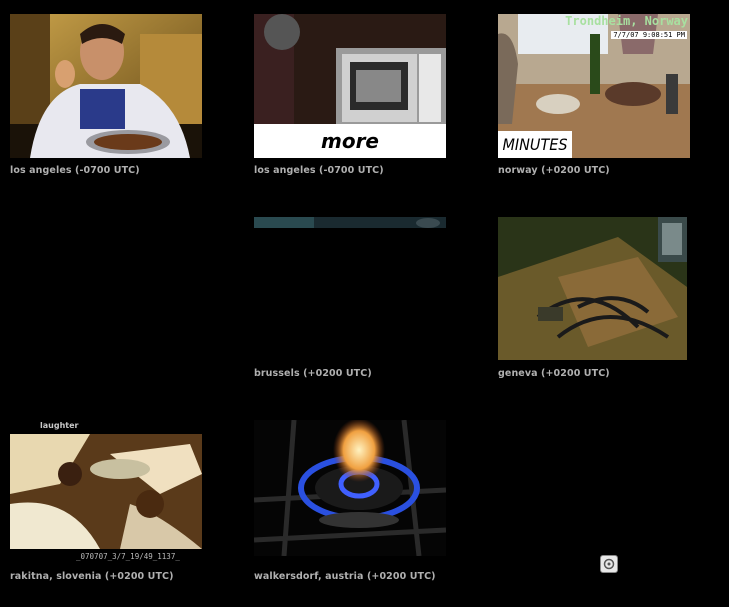  I want to click on caption-walkersdorf: walkersdorf, austria (+0200 UTC), so click(345, 576).